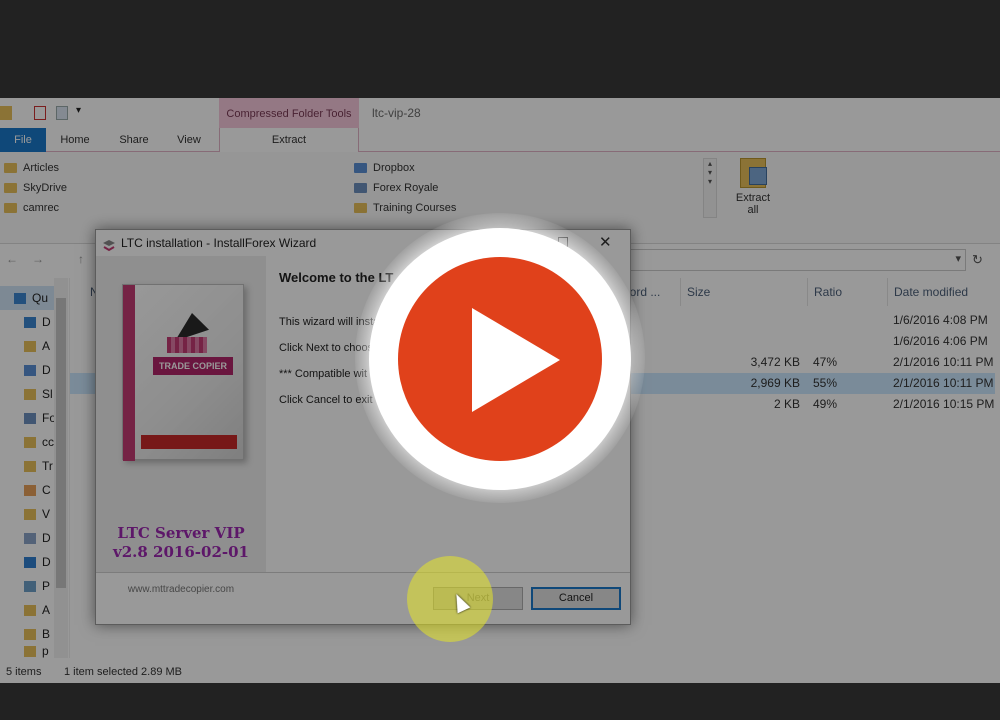 This screenshot has height=720, width=1000. What do you see at coordinates (516, 360) in the screenshot?
I see `play-icon` at bounding box center [516, 360].